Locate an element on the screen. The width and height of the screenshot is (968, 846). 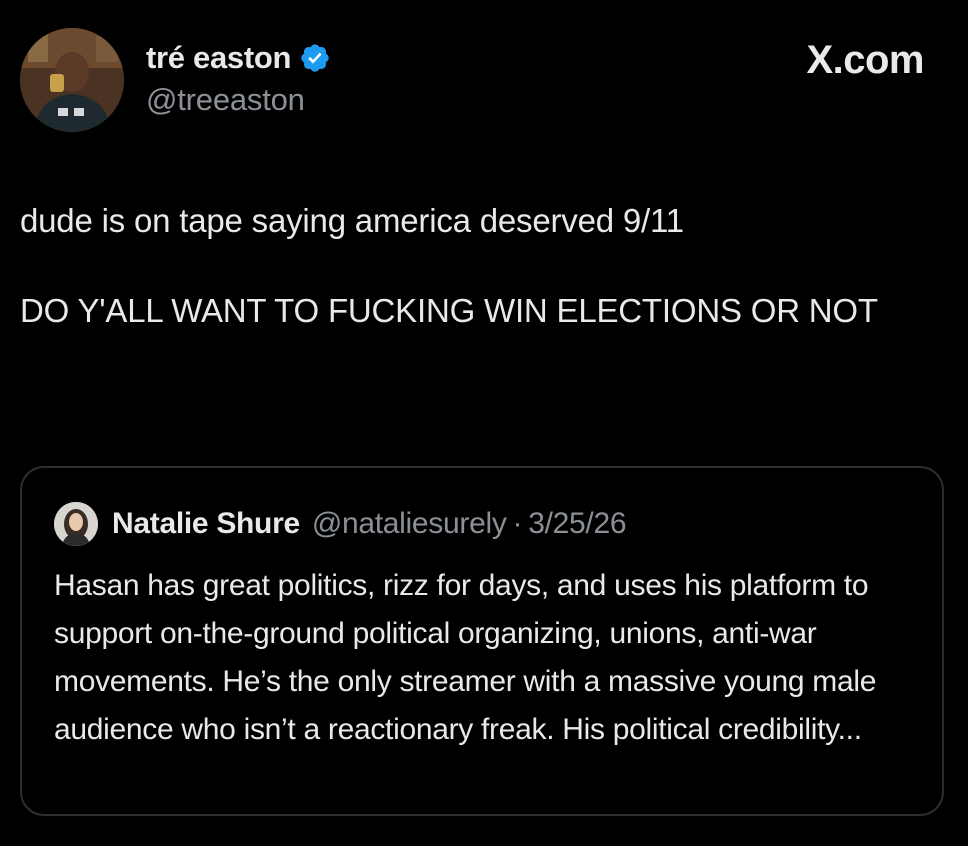
verified-badge-icon is located at coordinates (315, 58).